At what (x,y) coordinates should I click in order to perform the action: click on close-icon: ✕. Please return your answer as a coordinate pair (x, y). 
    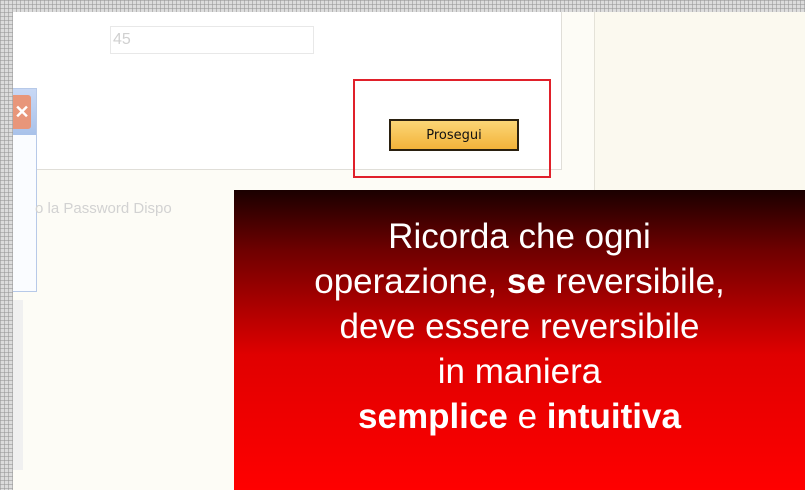
    Looking at the image, I should click on (22, 112).